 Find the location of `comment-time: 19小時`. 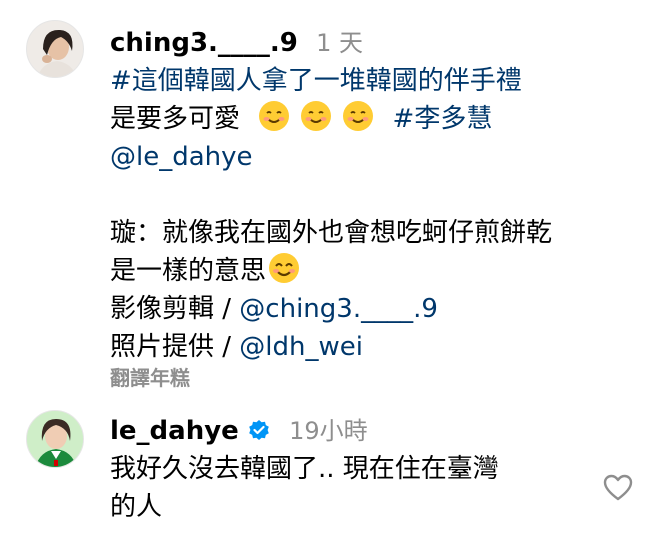

comment-time: 19小時 is located at coordinates (328, 431).